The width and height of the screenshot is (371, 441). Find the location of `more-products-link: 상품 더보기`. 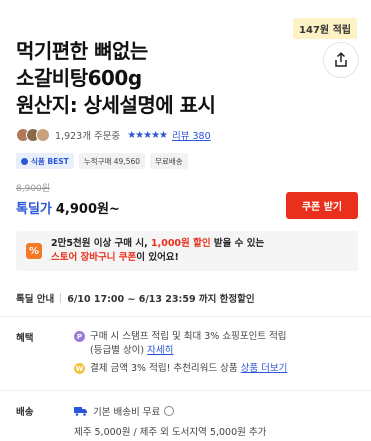

more-products-link: 상품 더보기 is located at coordinates (264, 368).